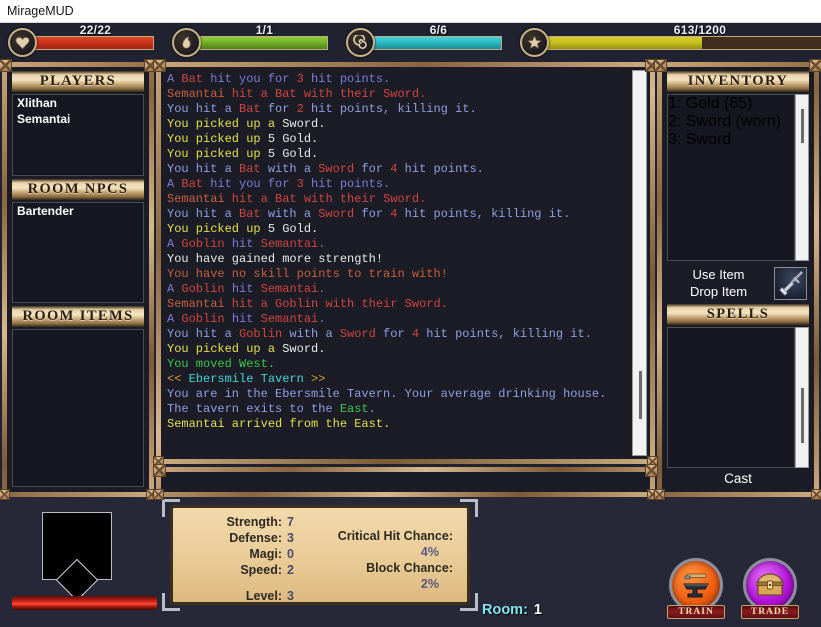  Describe the element at coordinates (78, 103) in the screenshot. I see `players-list-item: Xlithan` at that location.